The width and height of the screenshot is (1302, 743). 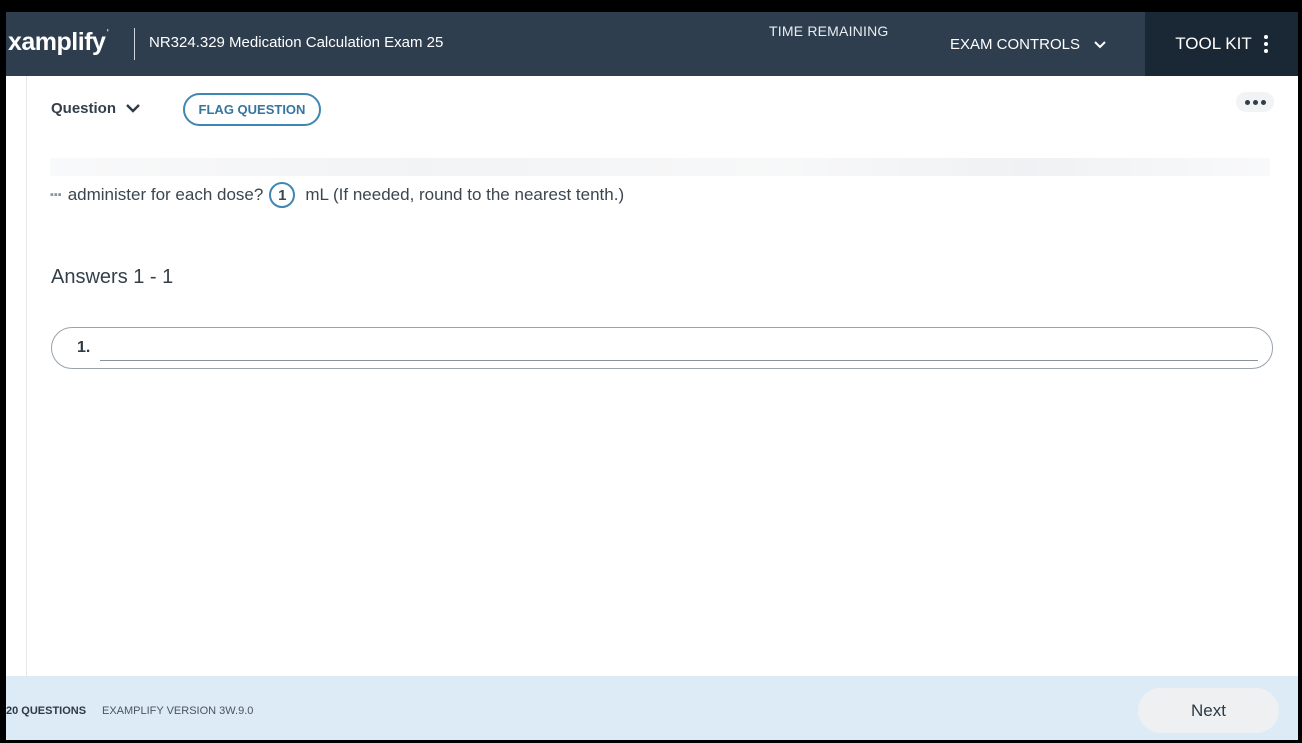 I want to click on toolkit-label: TOOL KIT, so click(x=1213, y=43).